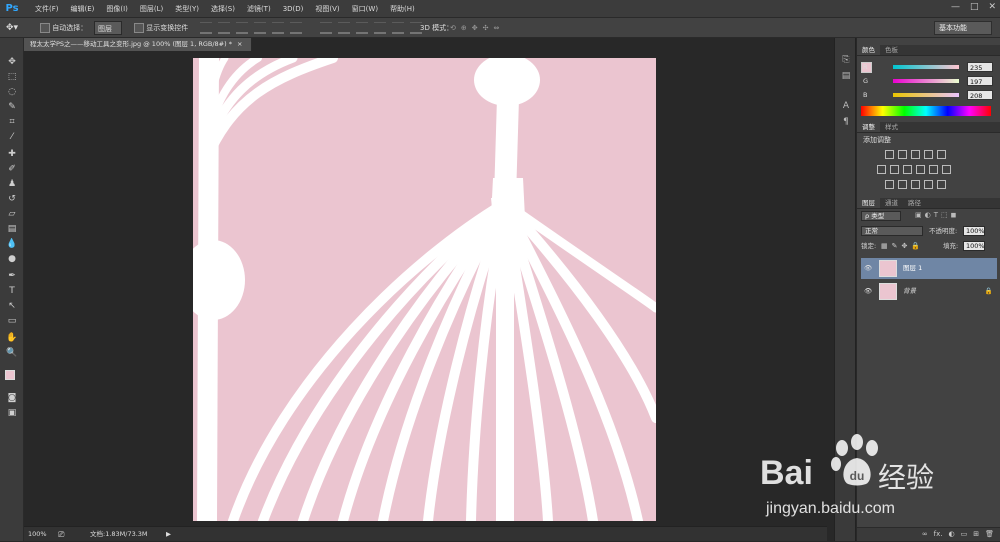 The width and height of the screenshot is (1000, 542). Describe the element at coordinates (980, 67) in the screenshot. I see `red-value: 235` at that location.